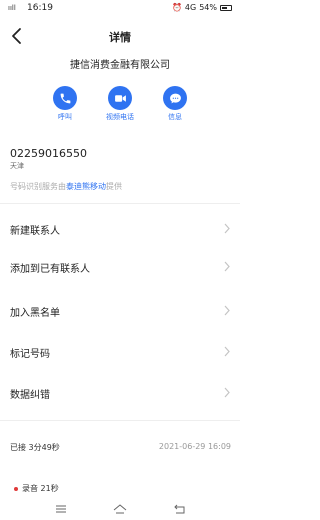 This screenshot has width=320, height=520. I want to click on provider-brand-link: 泰迪熊移动, so click(86, 186).